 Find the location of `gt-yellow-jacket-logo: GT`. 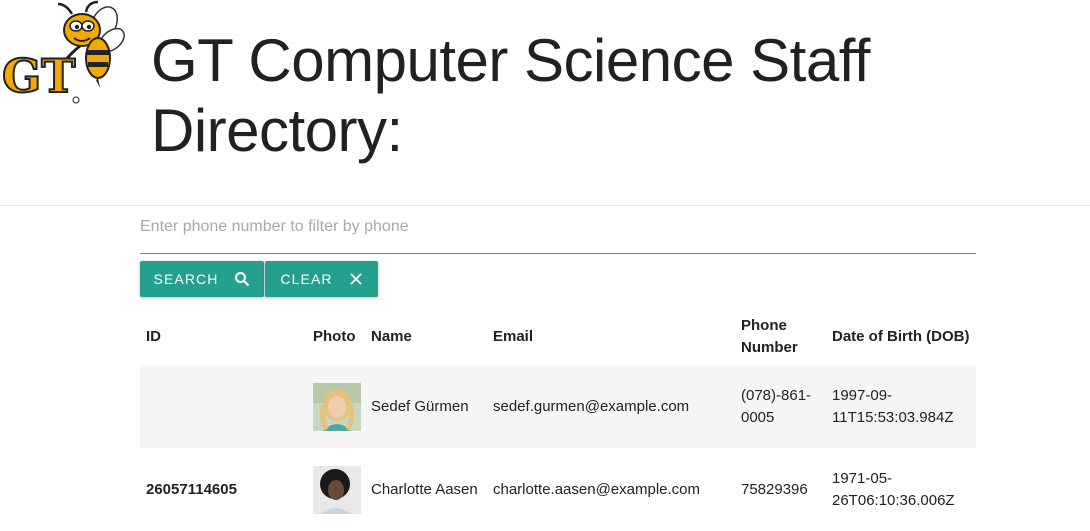

gt-yellow-jacket-logo: GT is located at coordinates (63, 52).